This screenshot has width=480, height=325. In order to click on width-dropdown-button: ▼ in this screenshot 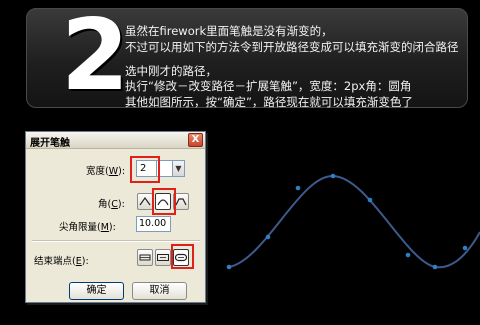, I will do `click(178, 168)`.